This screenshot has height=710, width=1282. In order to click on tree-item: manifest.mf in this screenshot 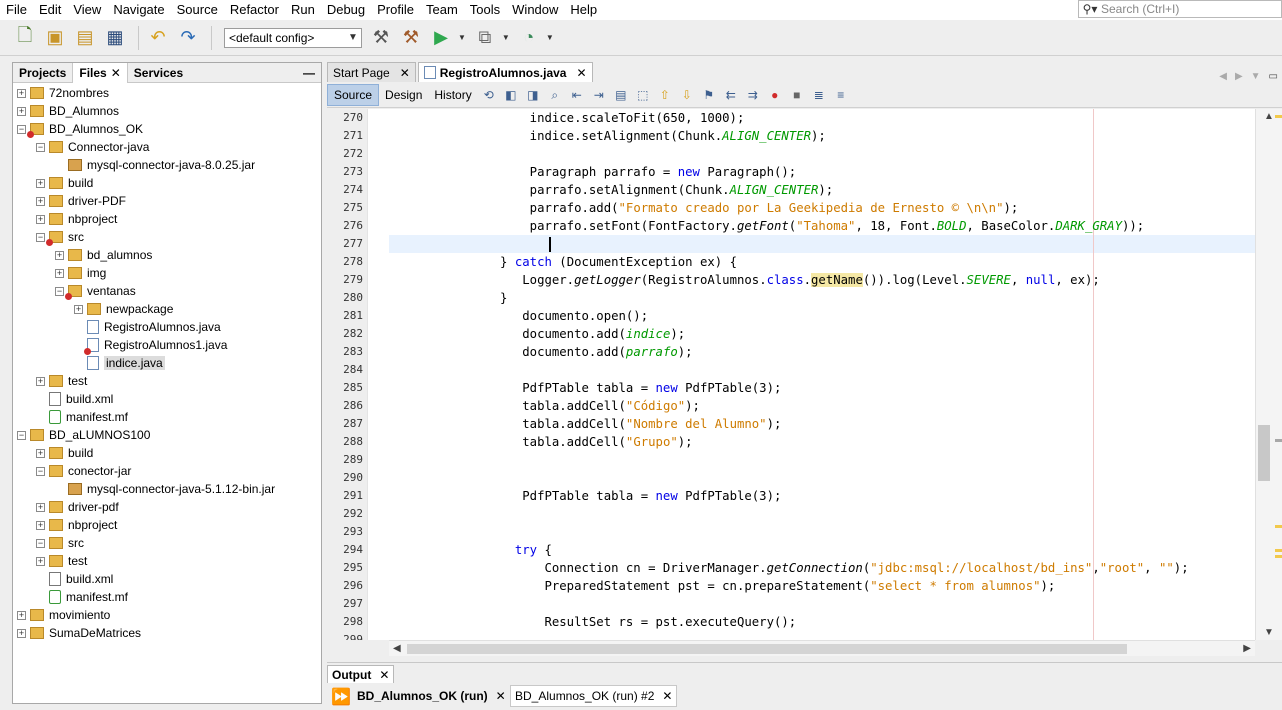, I will do `click(82, 597)`.